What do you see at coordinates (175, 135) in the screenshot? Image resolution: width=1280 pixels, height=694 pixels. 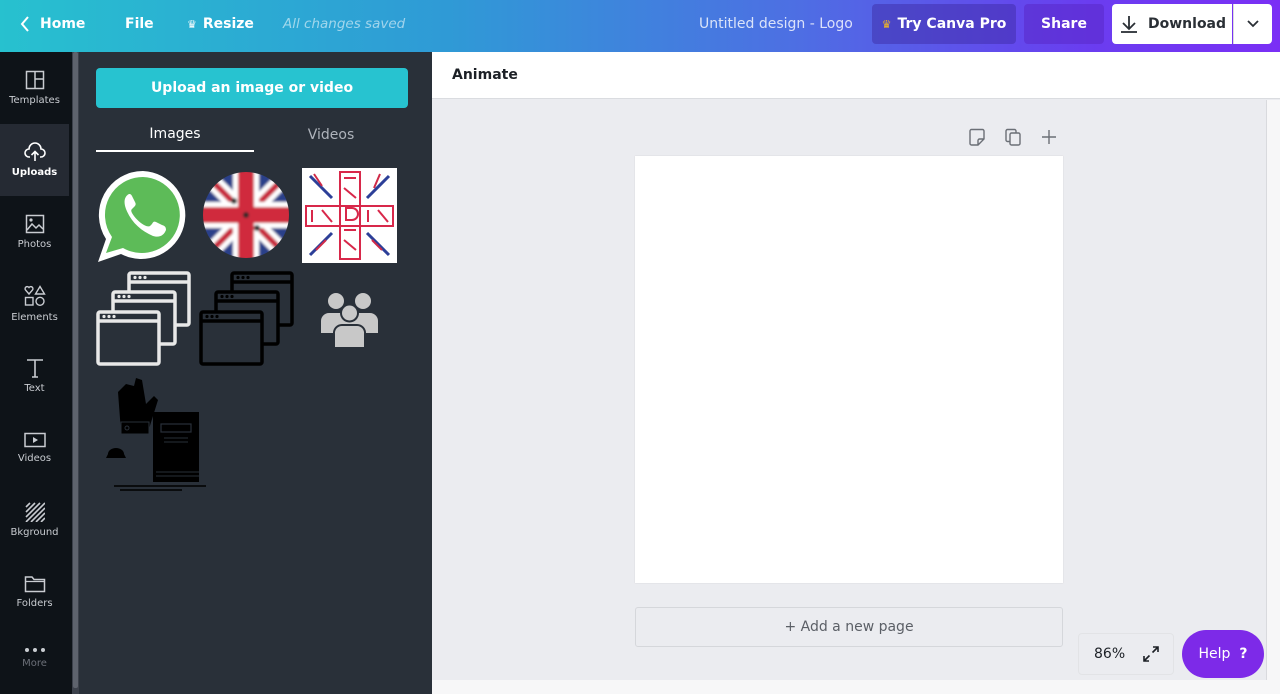 I see `tab-images: Images` at bounding box center [175, 135].